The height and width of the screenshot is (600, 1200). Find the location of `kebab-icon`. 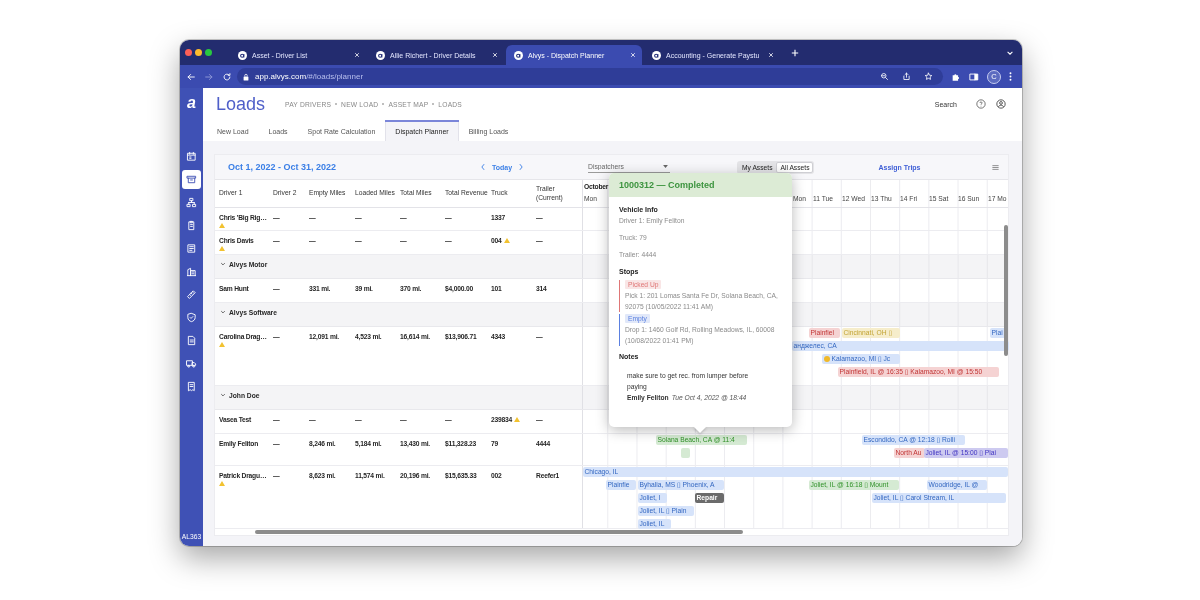

kebab-icon is located at coordinates (1010, 76).